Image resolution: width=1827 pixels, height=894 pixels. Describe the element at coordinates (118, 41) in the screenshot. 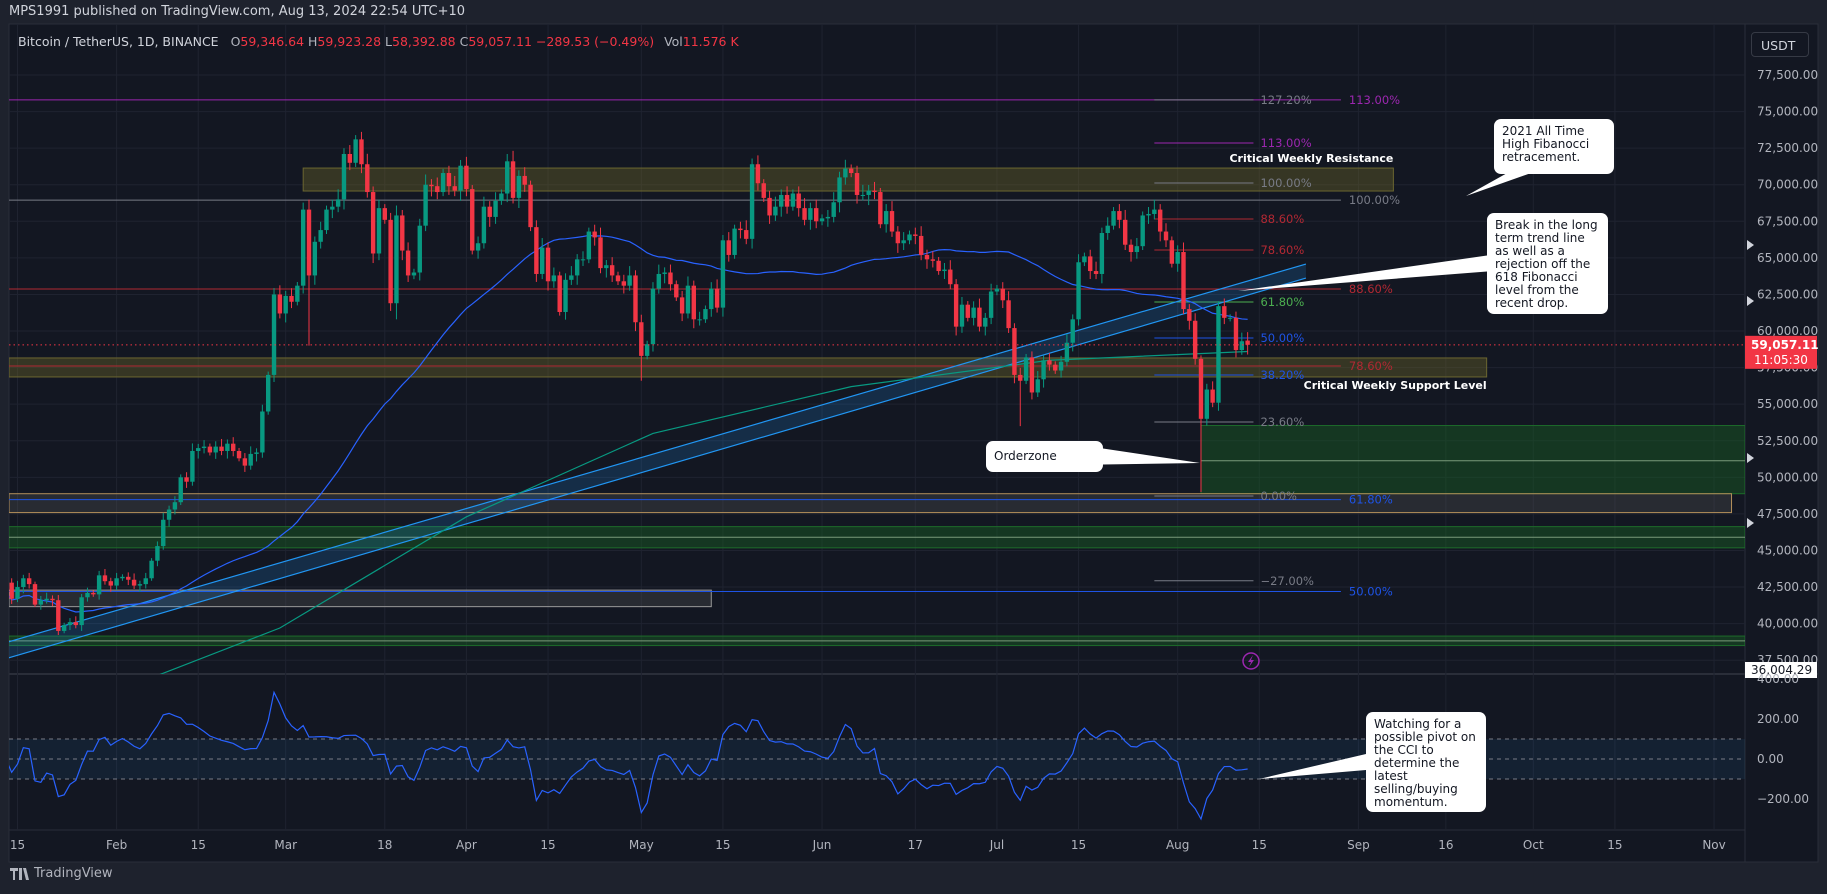

I see `symbol-name: Bitcoin / TetherUS, 1D, BINANCE` at that location.